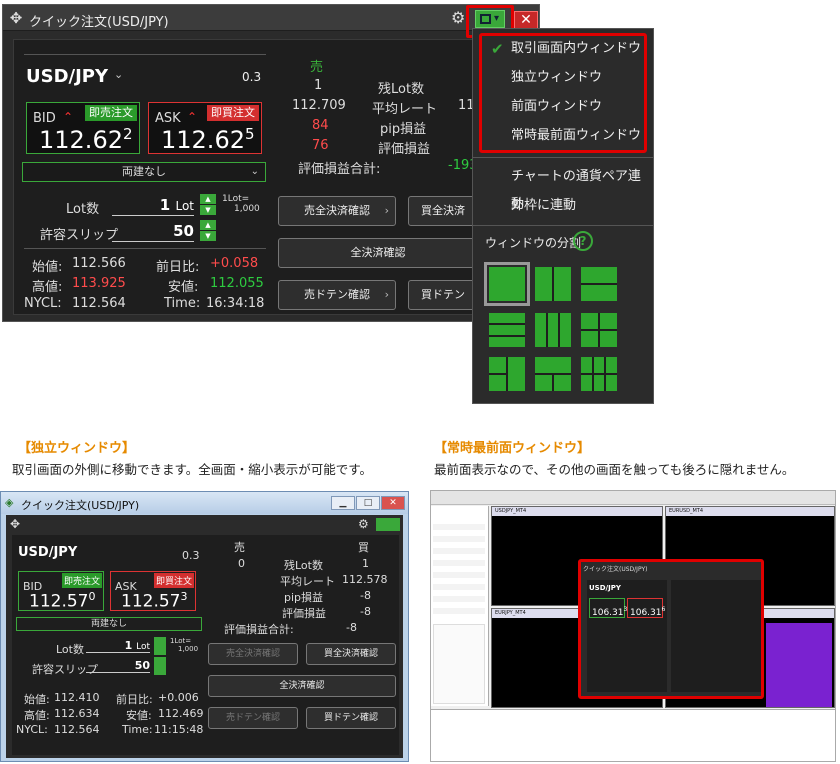  I want to click on toolbar, so click(633, 498).